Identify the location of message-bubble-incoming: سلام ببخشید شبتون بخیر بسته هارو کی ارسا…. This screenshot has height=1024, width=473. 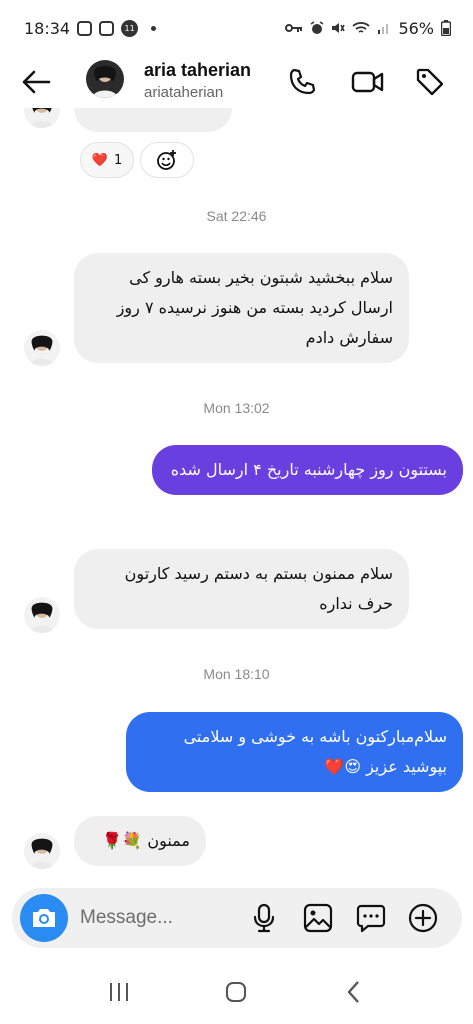
(241, 308).